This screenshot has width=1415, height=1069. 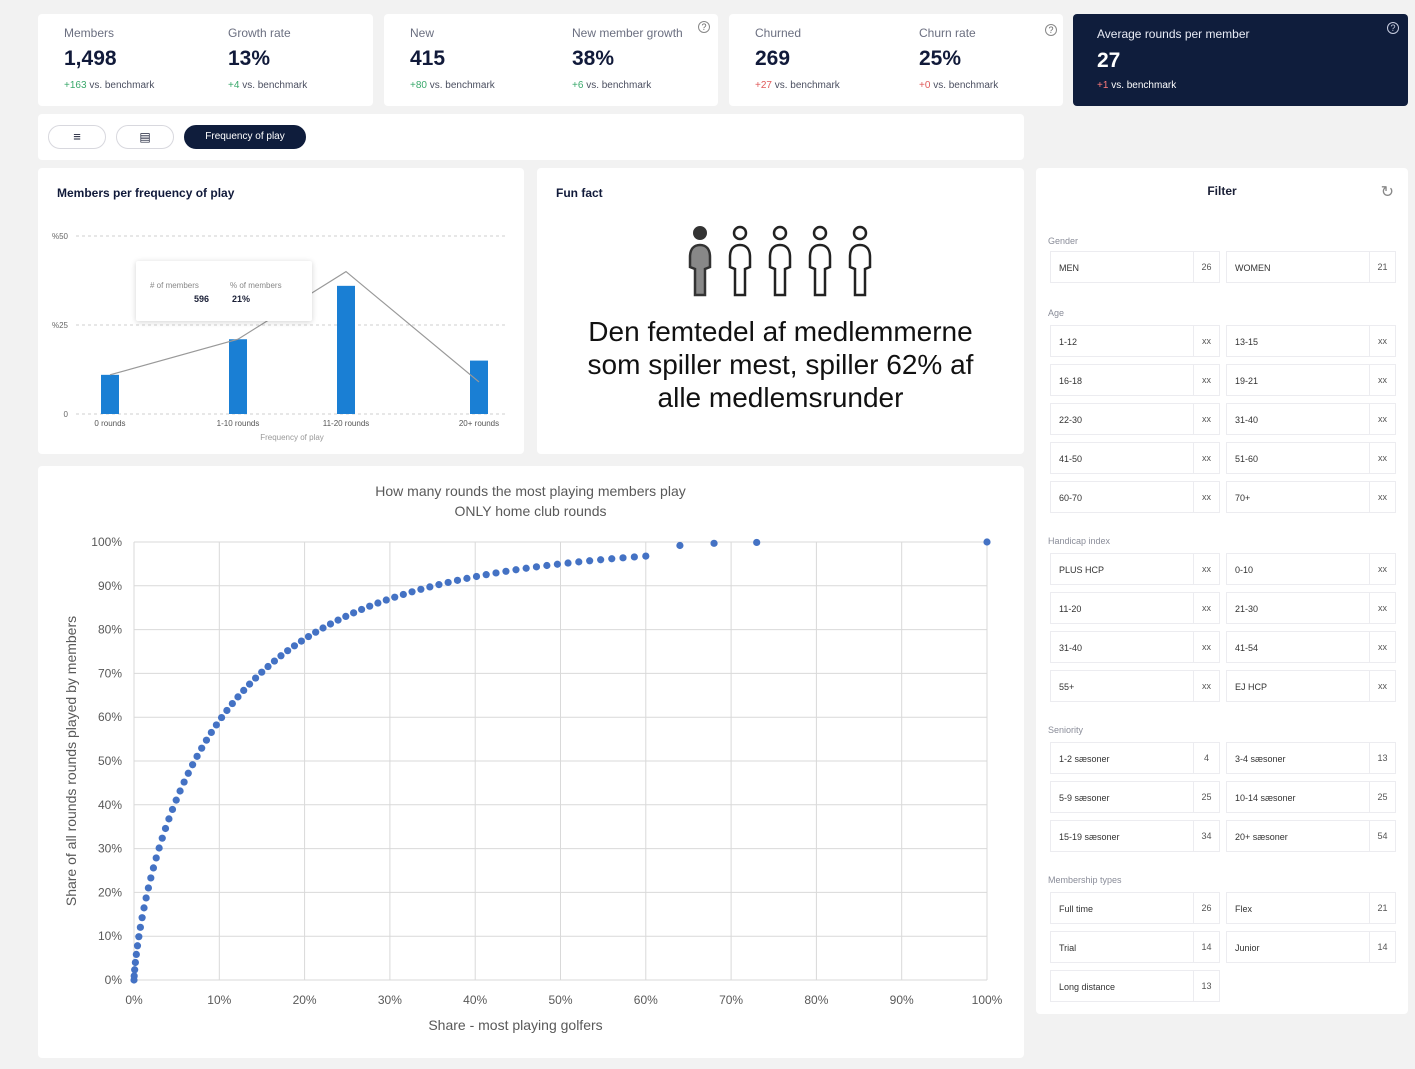 I want to click on kpi-members: Members 1,498 +163 vs. benchmark, so click(x=144, y=60).